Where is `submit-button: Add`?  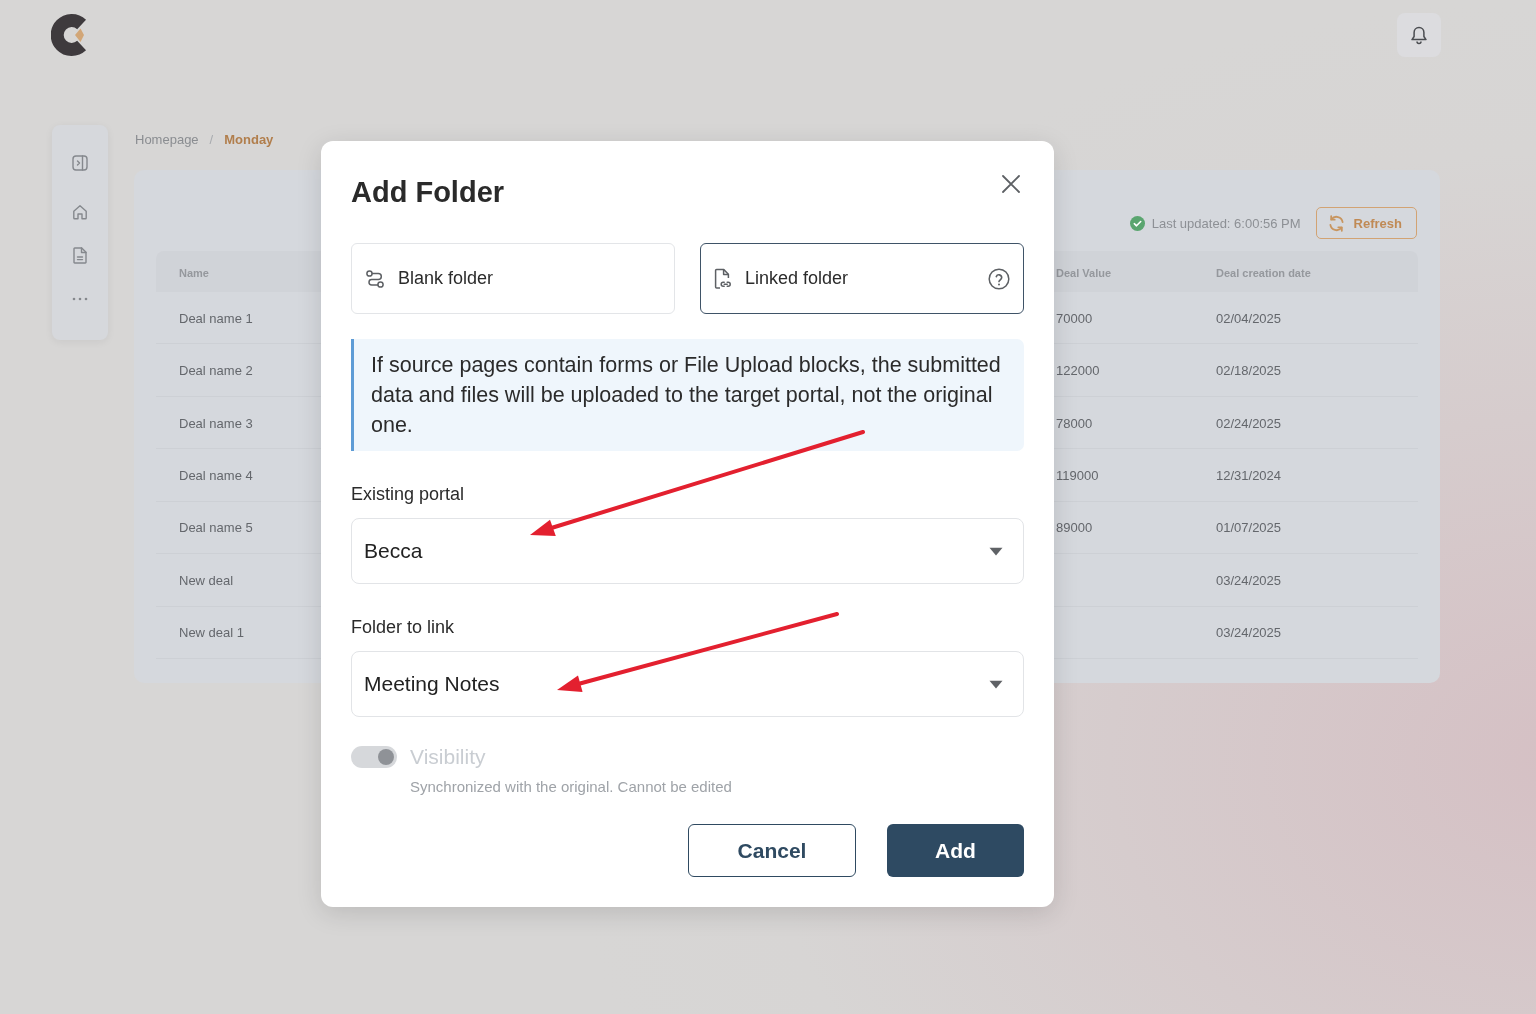
submit-button: Add is located at coordinates (955, 850).